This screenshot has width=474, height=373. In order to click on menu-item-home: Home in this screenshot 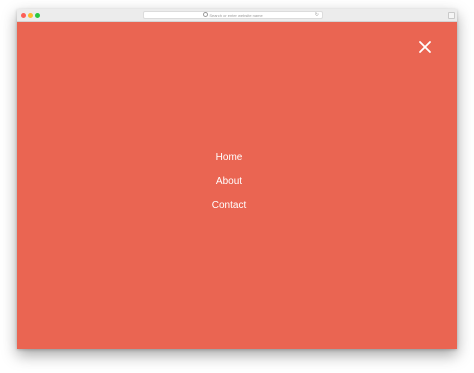, I will do `click(229, 158)`.